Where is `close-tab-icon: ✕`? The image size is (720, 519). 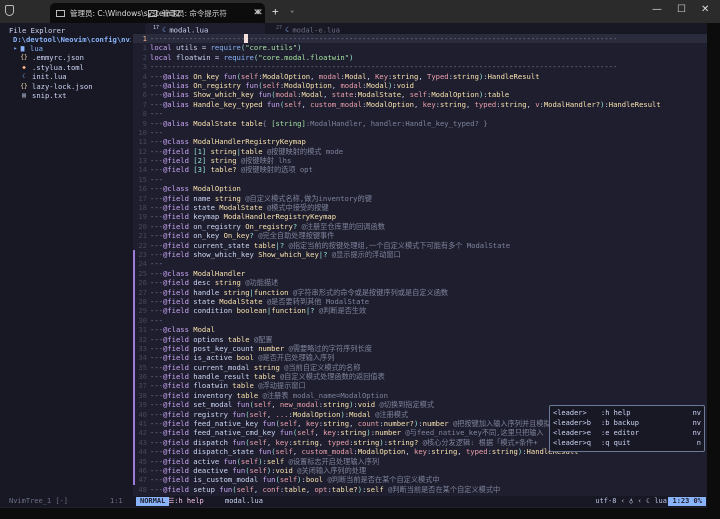
close-tab-icon: ✕ is located at coordinates (259, 13).